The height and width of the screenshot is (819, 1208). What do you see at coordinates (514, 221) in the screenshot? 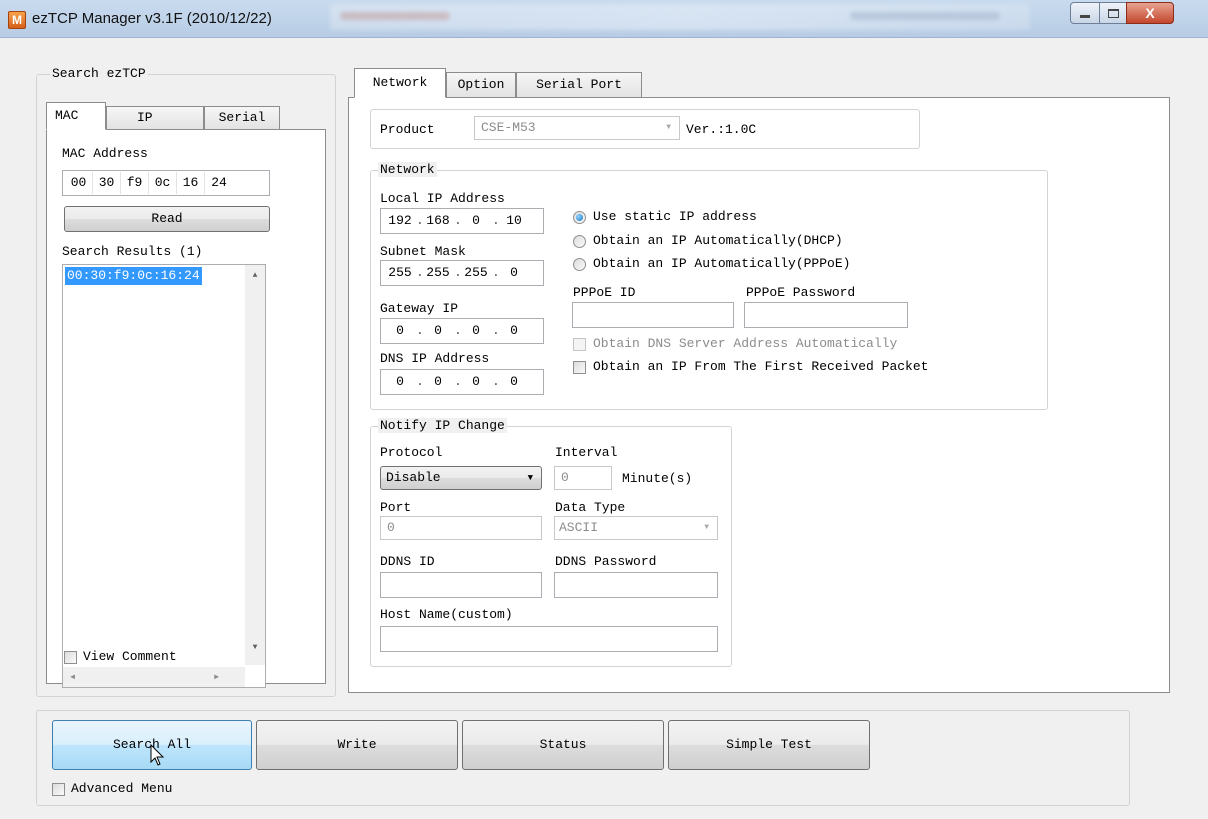
I see `ip-octet: 10` at bounding box center [514, 221].